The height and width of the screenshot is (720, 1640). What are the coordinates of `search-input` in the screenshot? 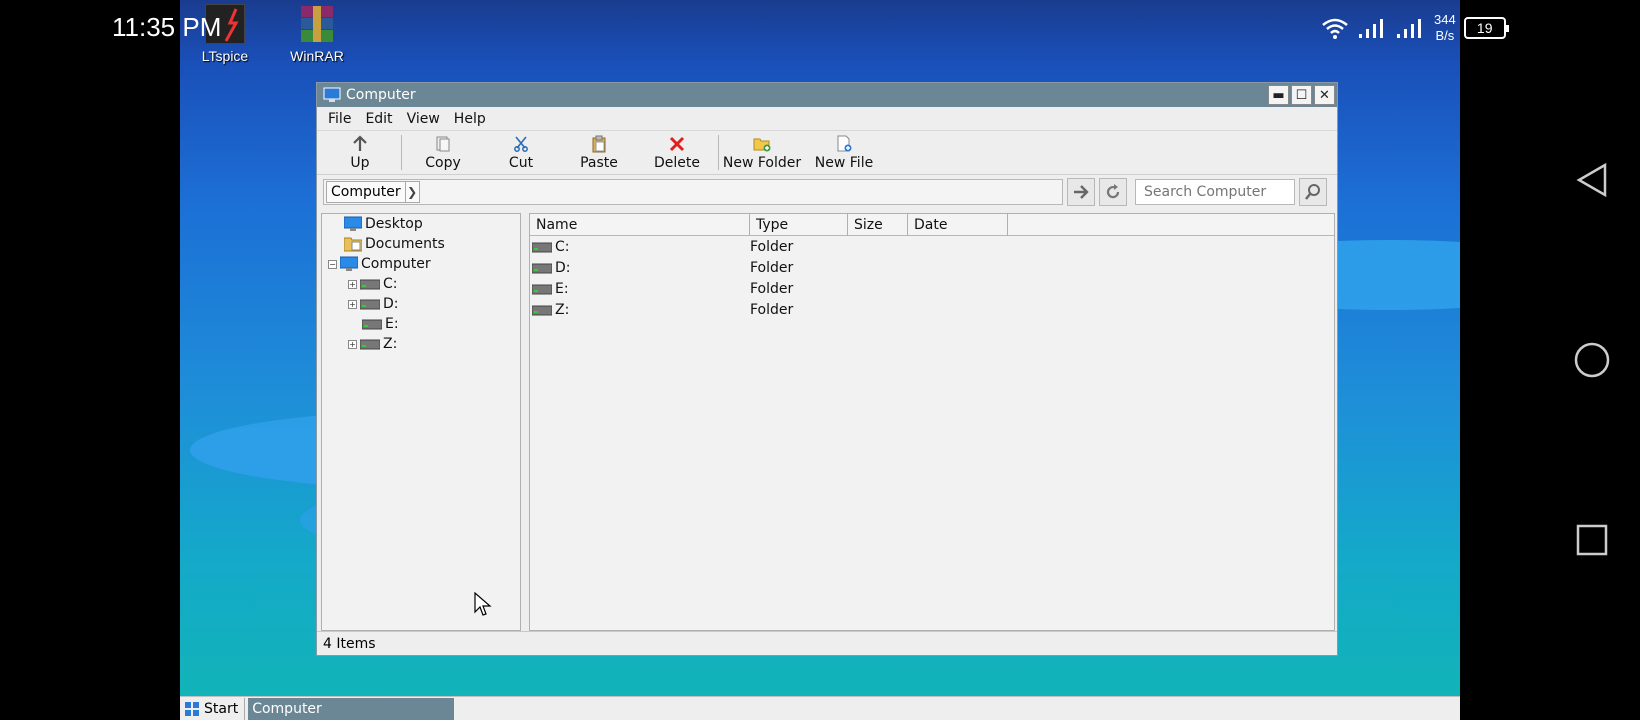 It's located at (1215, 192).